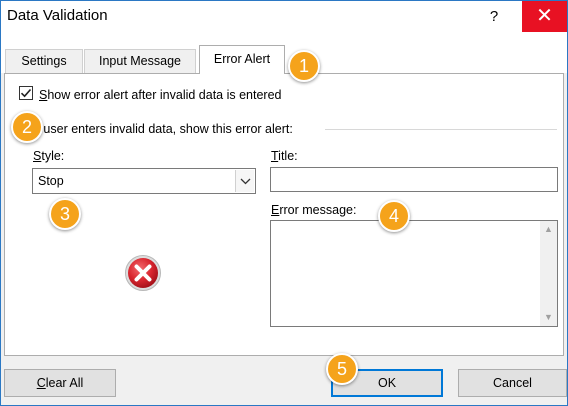 The image size is (568, 406). I want to click on close-button: ✕, so click(544, 16).